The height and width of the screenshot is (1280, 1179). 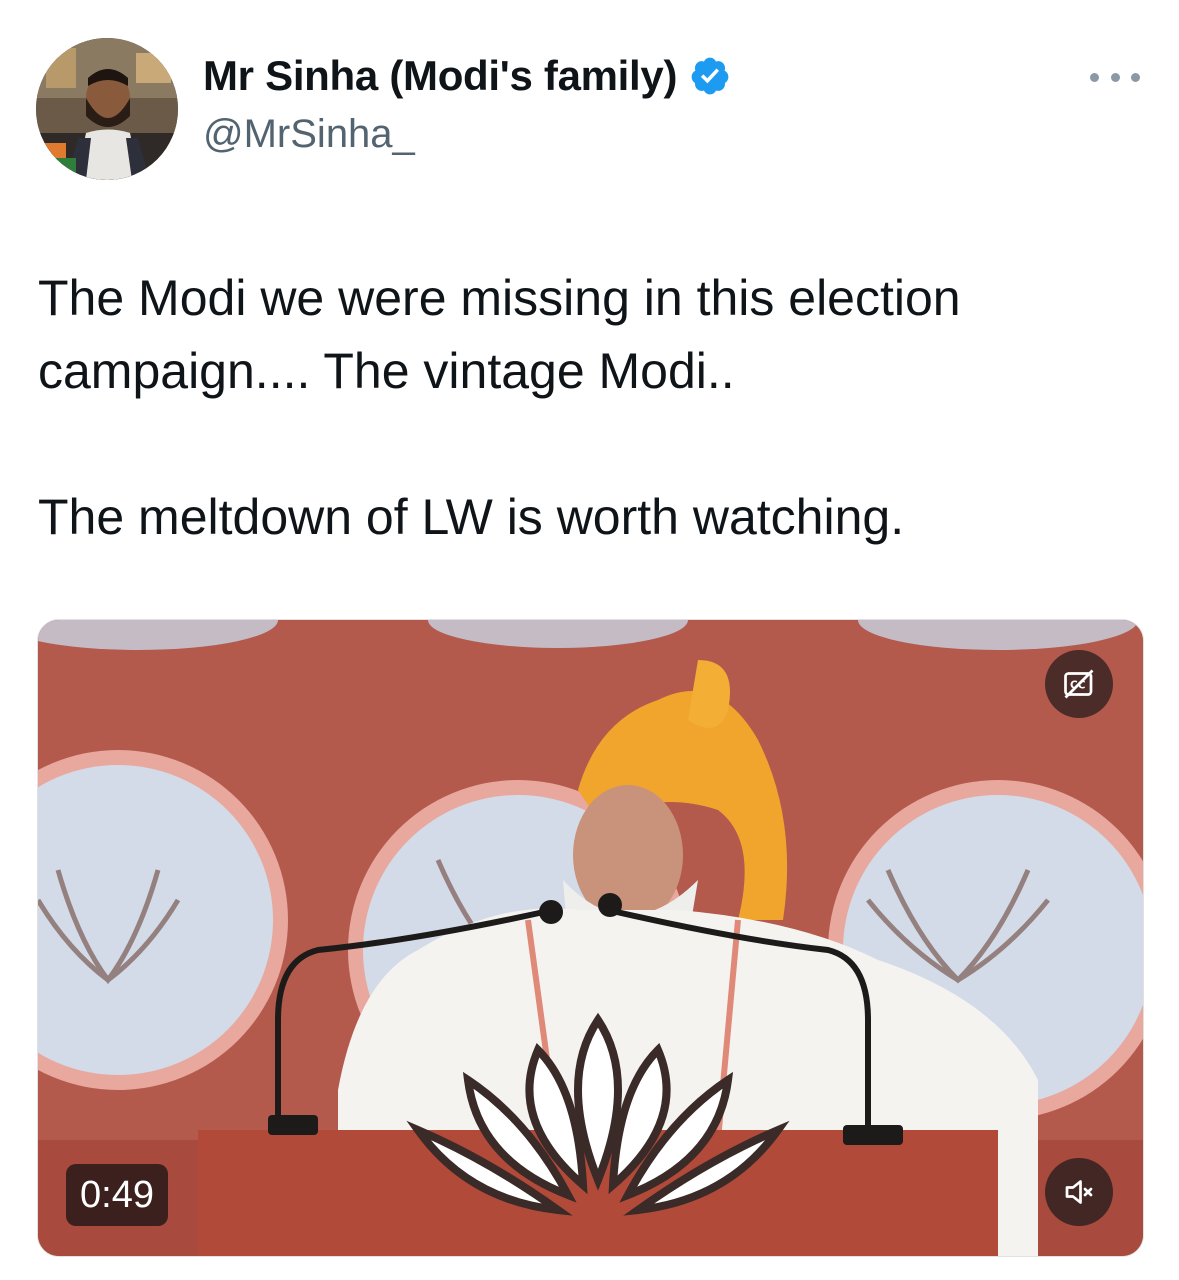 I want to click on video-duration: 0:49, so click(x=117, y=1195).